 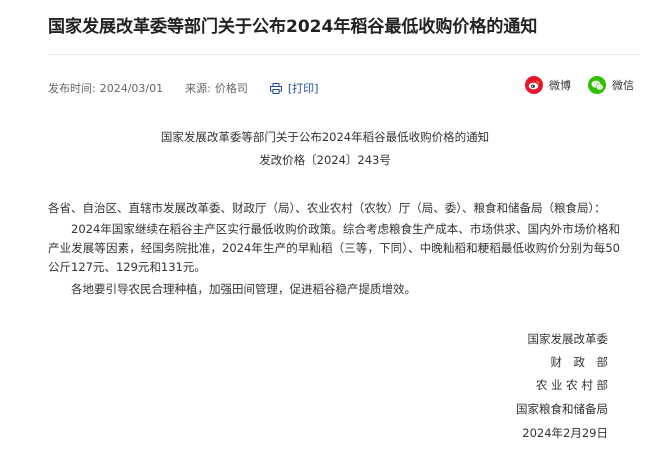 What do you see at coordinates (183, 88) in the screenshot?
I see `article-meta: 发布时间: 2024/03/01 来源: 价格司 [打印]` at bounding box center [183, 88].